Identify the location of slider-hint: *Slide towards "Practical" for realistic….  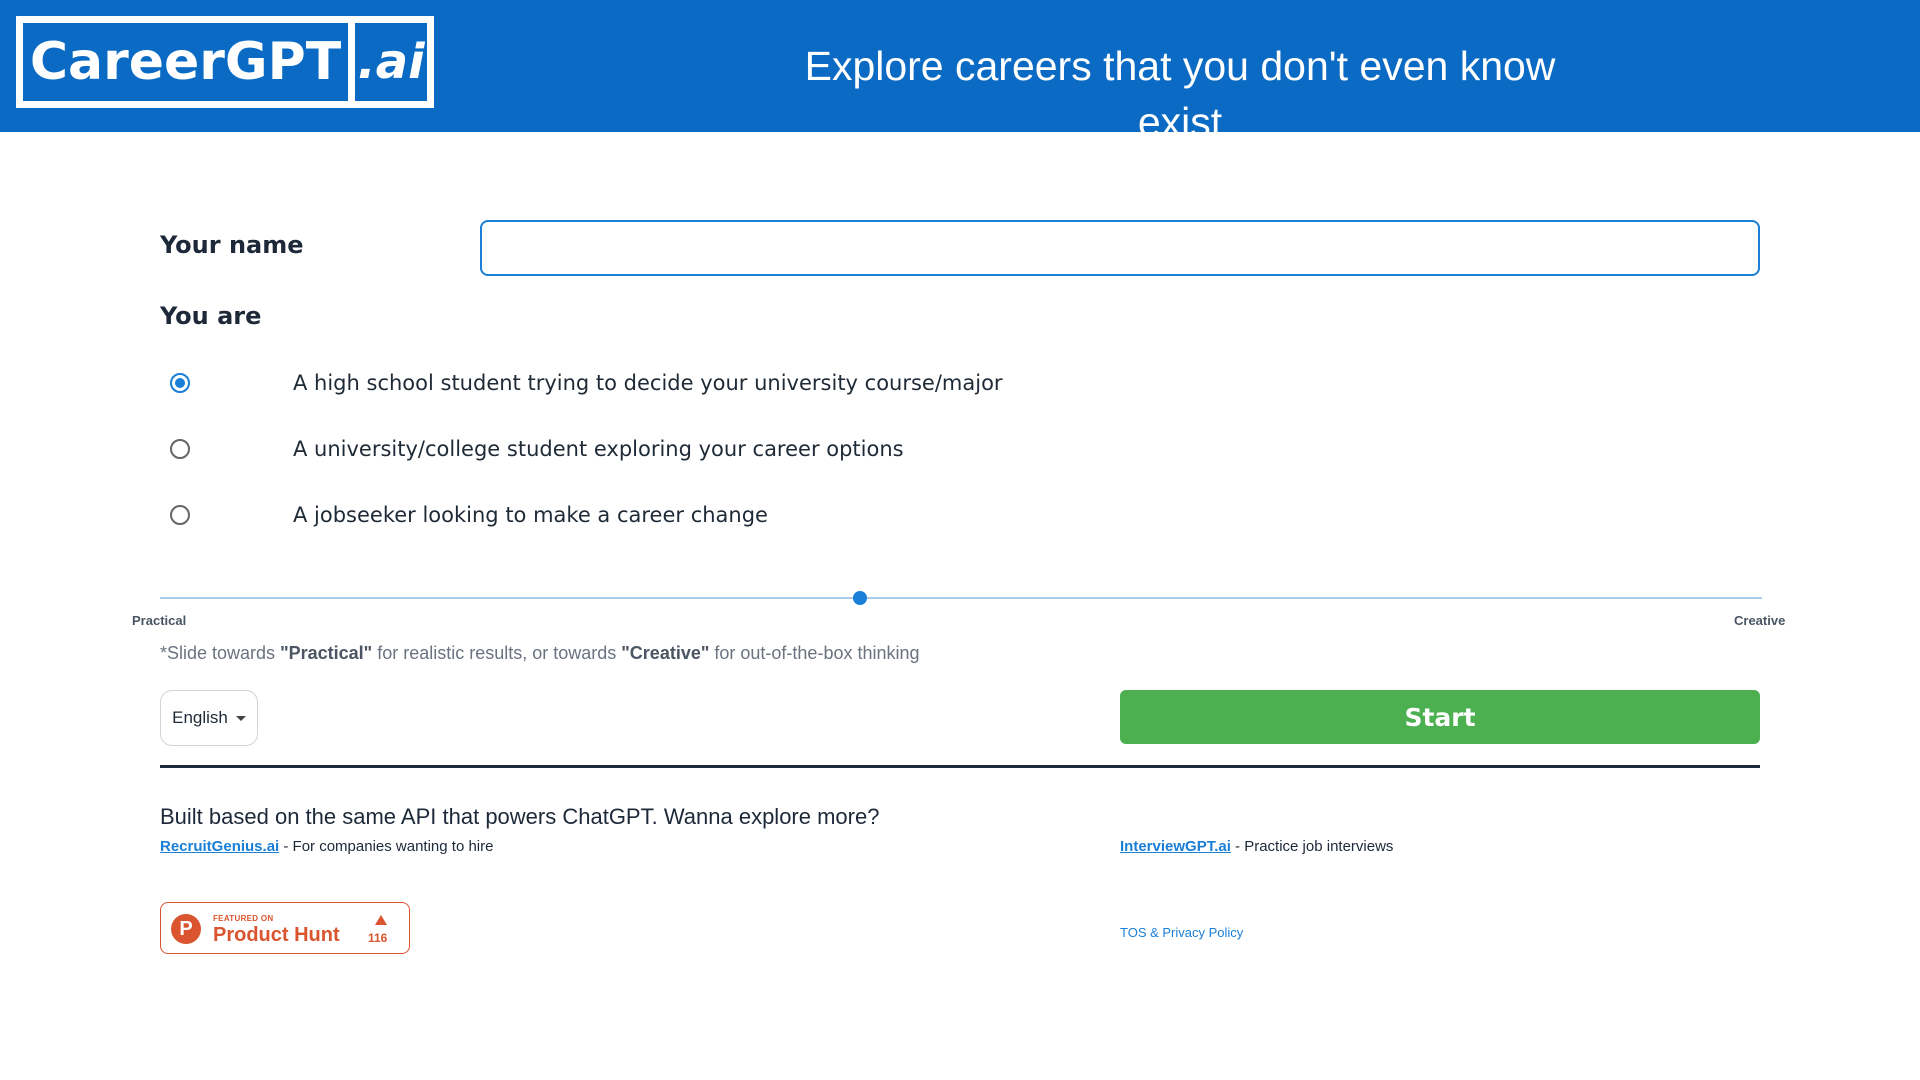
(540, 653).